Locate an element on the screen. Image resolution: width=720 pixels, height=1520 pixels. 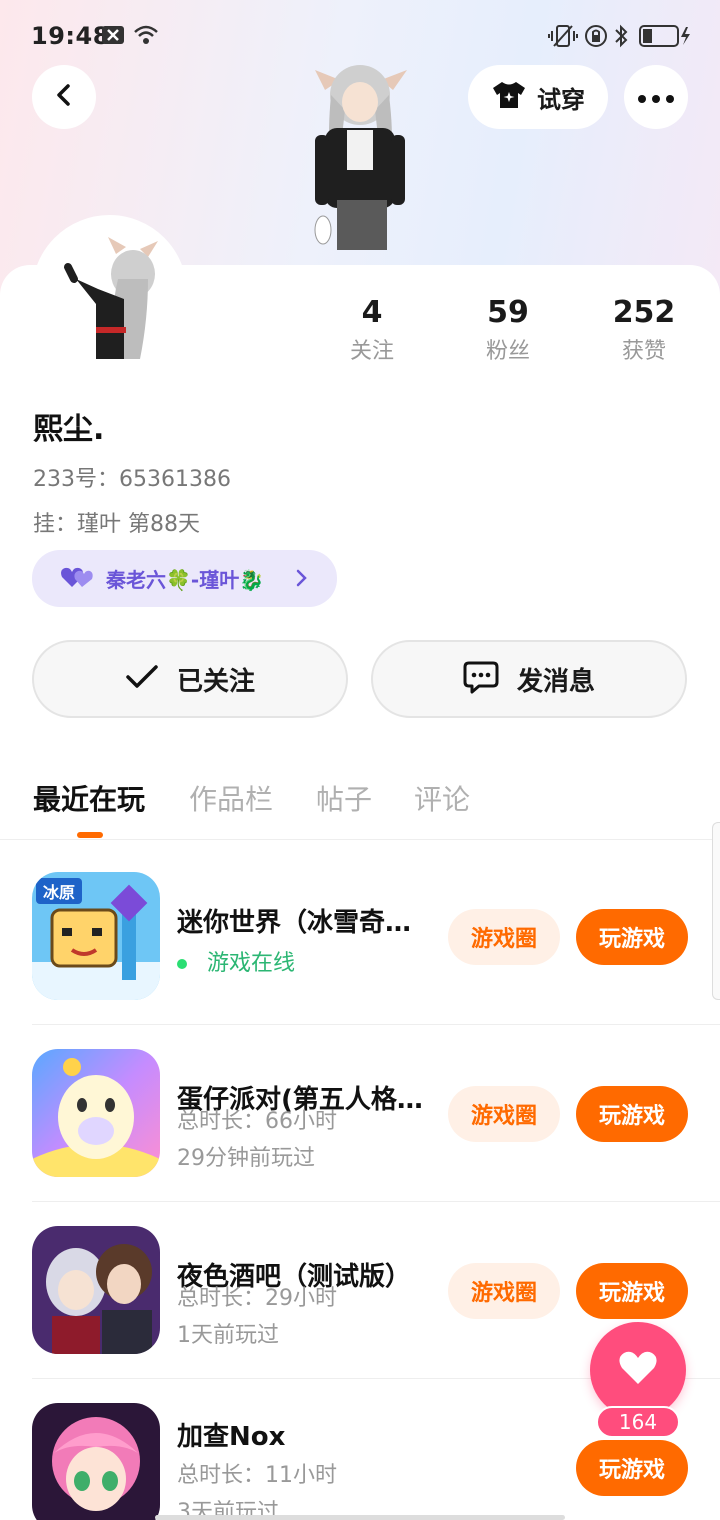
guild-name: 秦老六🍀-瑾叶🐉 is located at coordinates (185, 580).